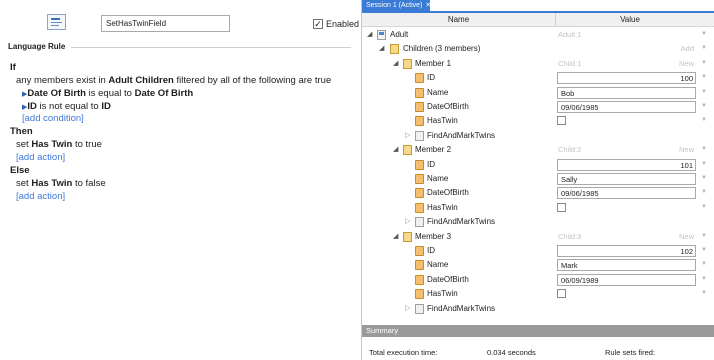 The image size is (714, 360). I want to click on add-action-link-else: [add action], so click(40, 196).